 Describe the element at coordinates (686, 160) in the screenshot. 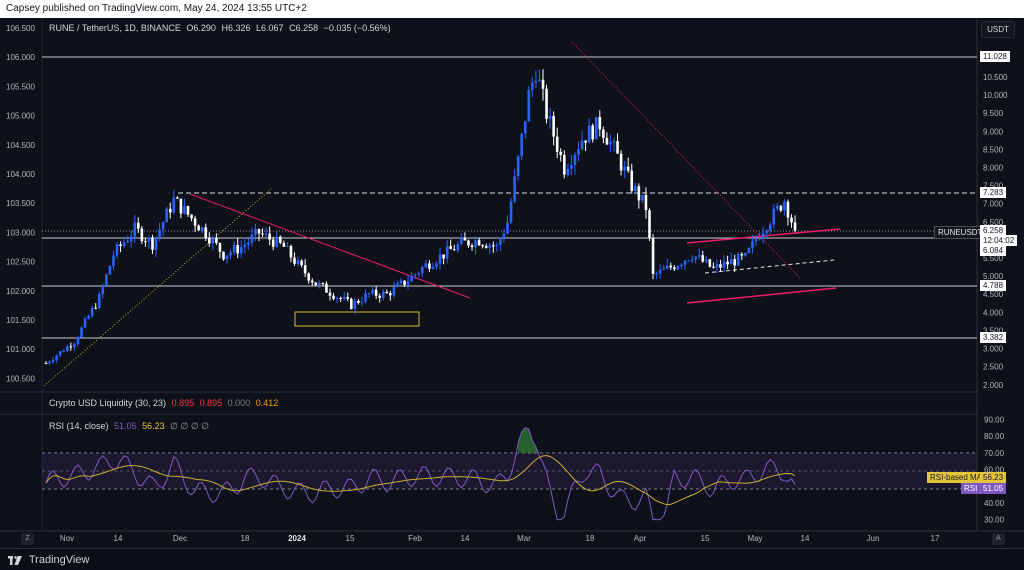

I see `downtrend-line-mar` at that location.